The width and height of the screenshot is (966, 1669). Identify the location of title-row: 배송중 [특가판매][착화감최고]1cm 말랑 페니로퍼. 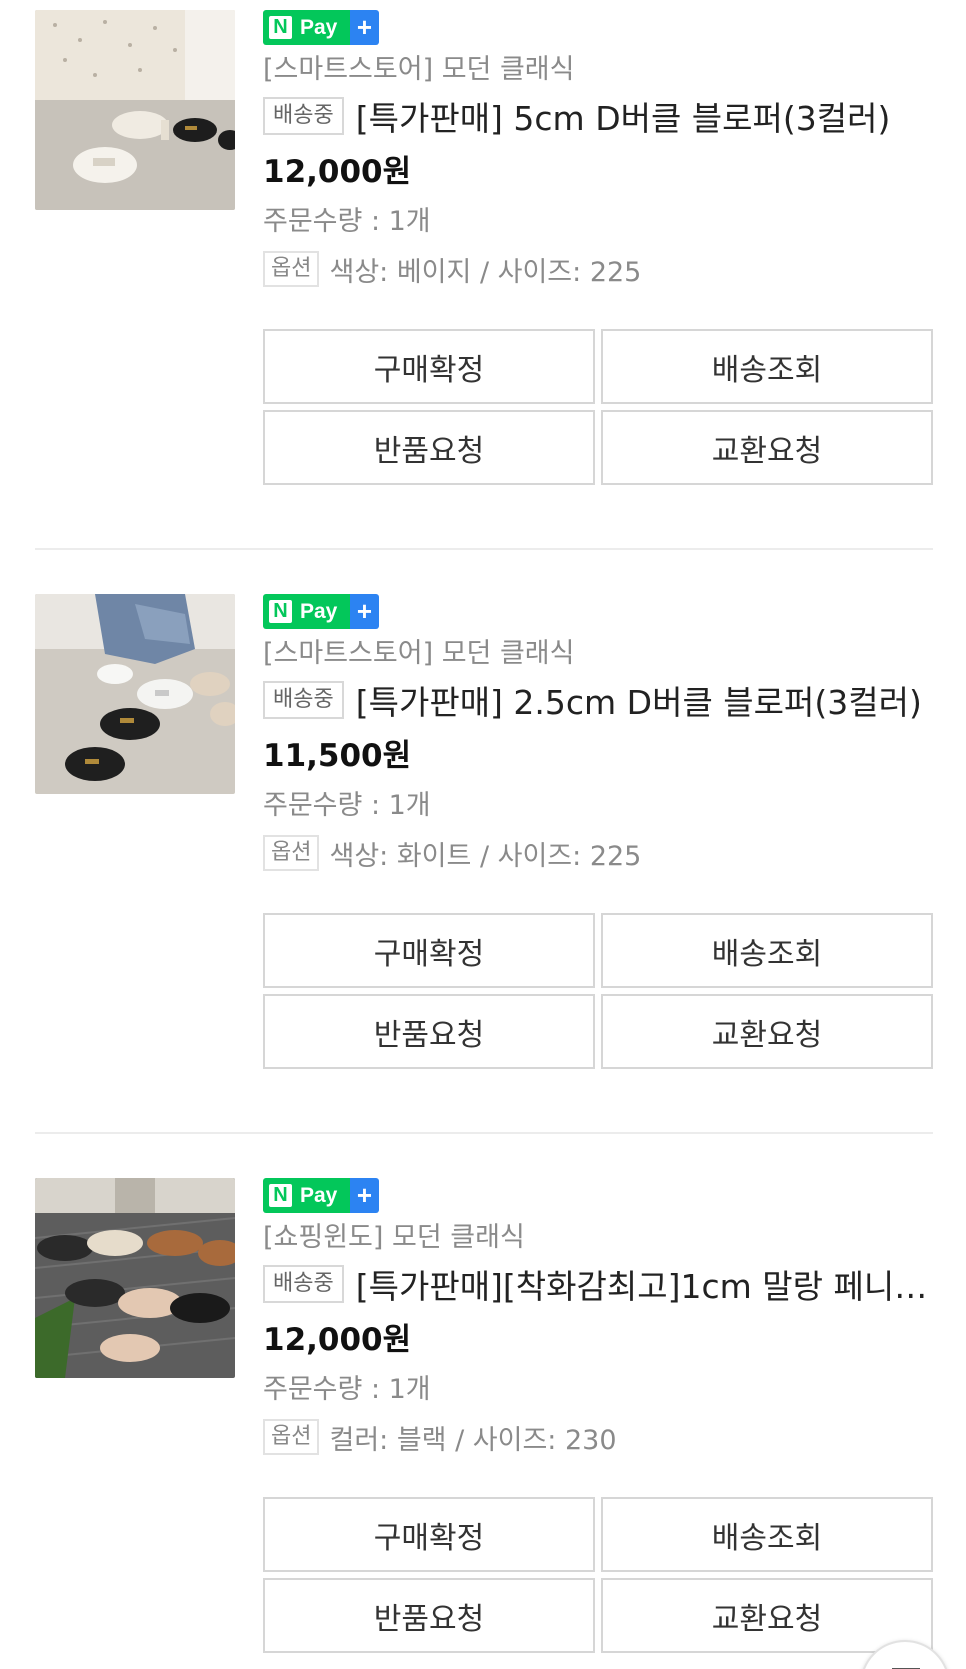
(598, 1284).